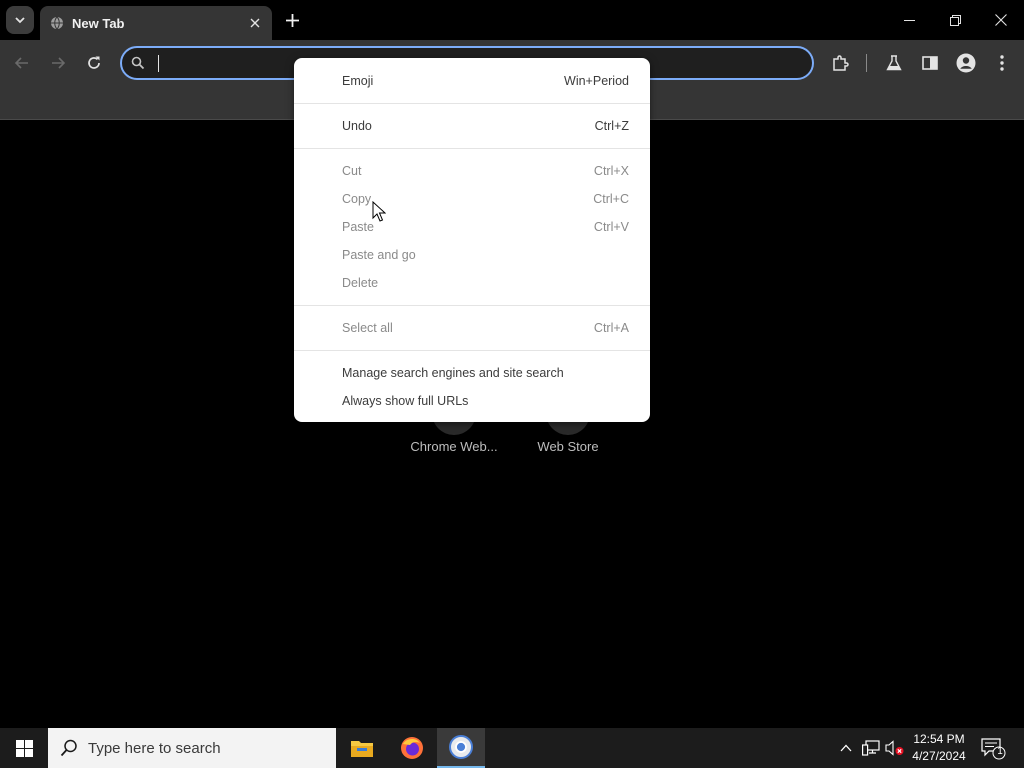 This screenshot has height=768, width=1024. I want to click on chrome-icon, so click(461, 747).